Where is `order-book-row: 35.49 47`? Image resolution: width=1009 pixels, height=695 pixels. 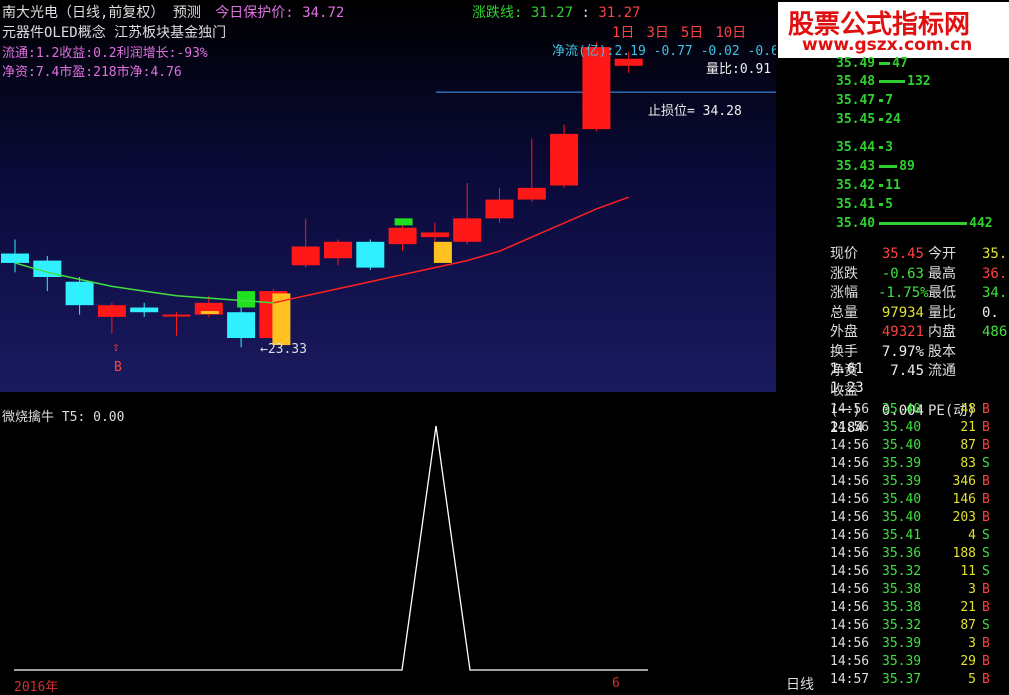
order-book-row: 35.49 47 is located at coordinates (872, 63).